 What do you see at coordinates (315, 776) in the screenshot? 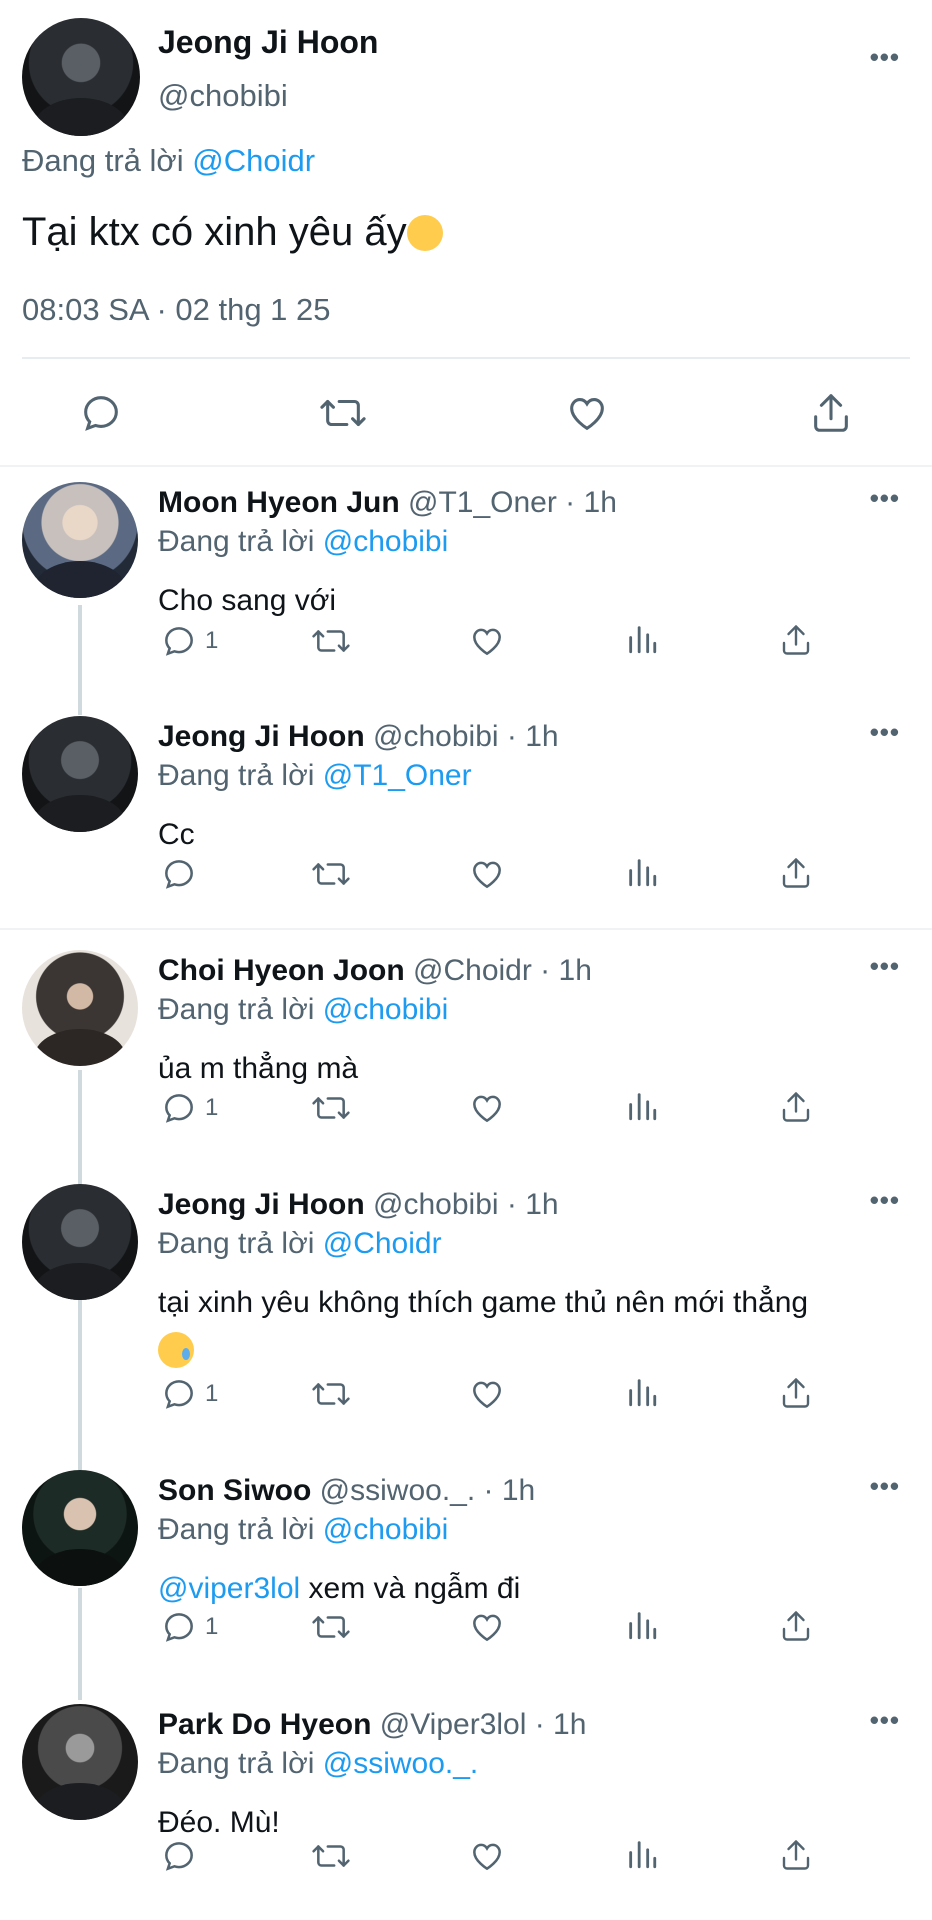
I see `replying-to: Đang trả lời @T1_Oner` at bounding box center [315, 776].